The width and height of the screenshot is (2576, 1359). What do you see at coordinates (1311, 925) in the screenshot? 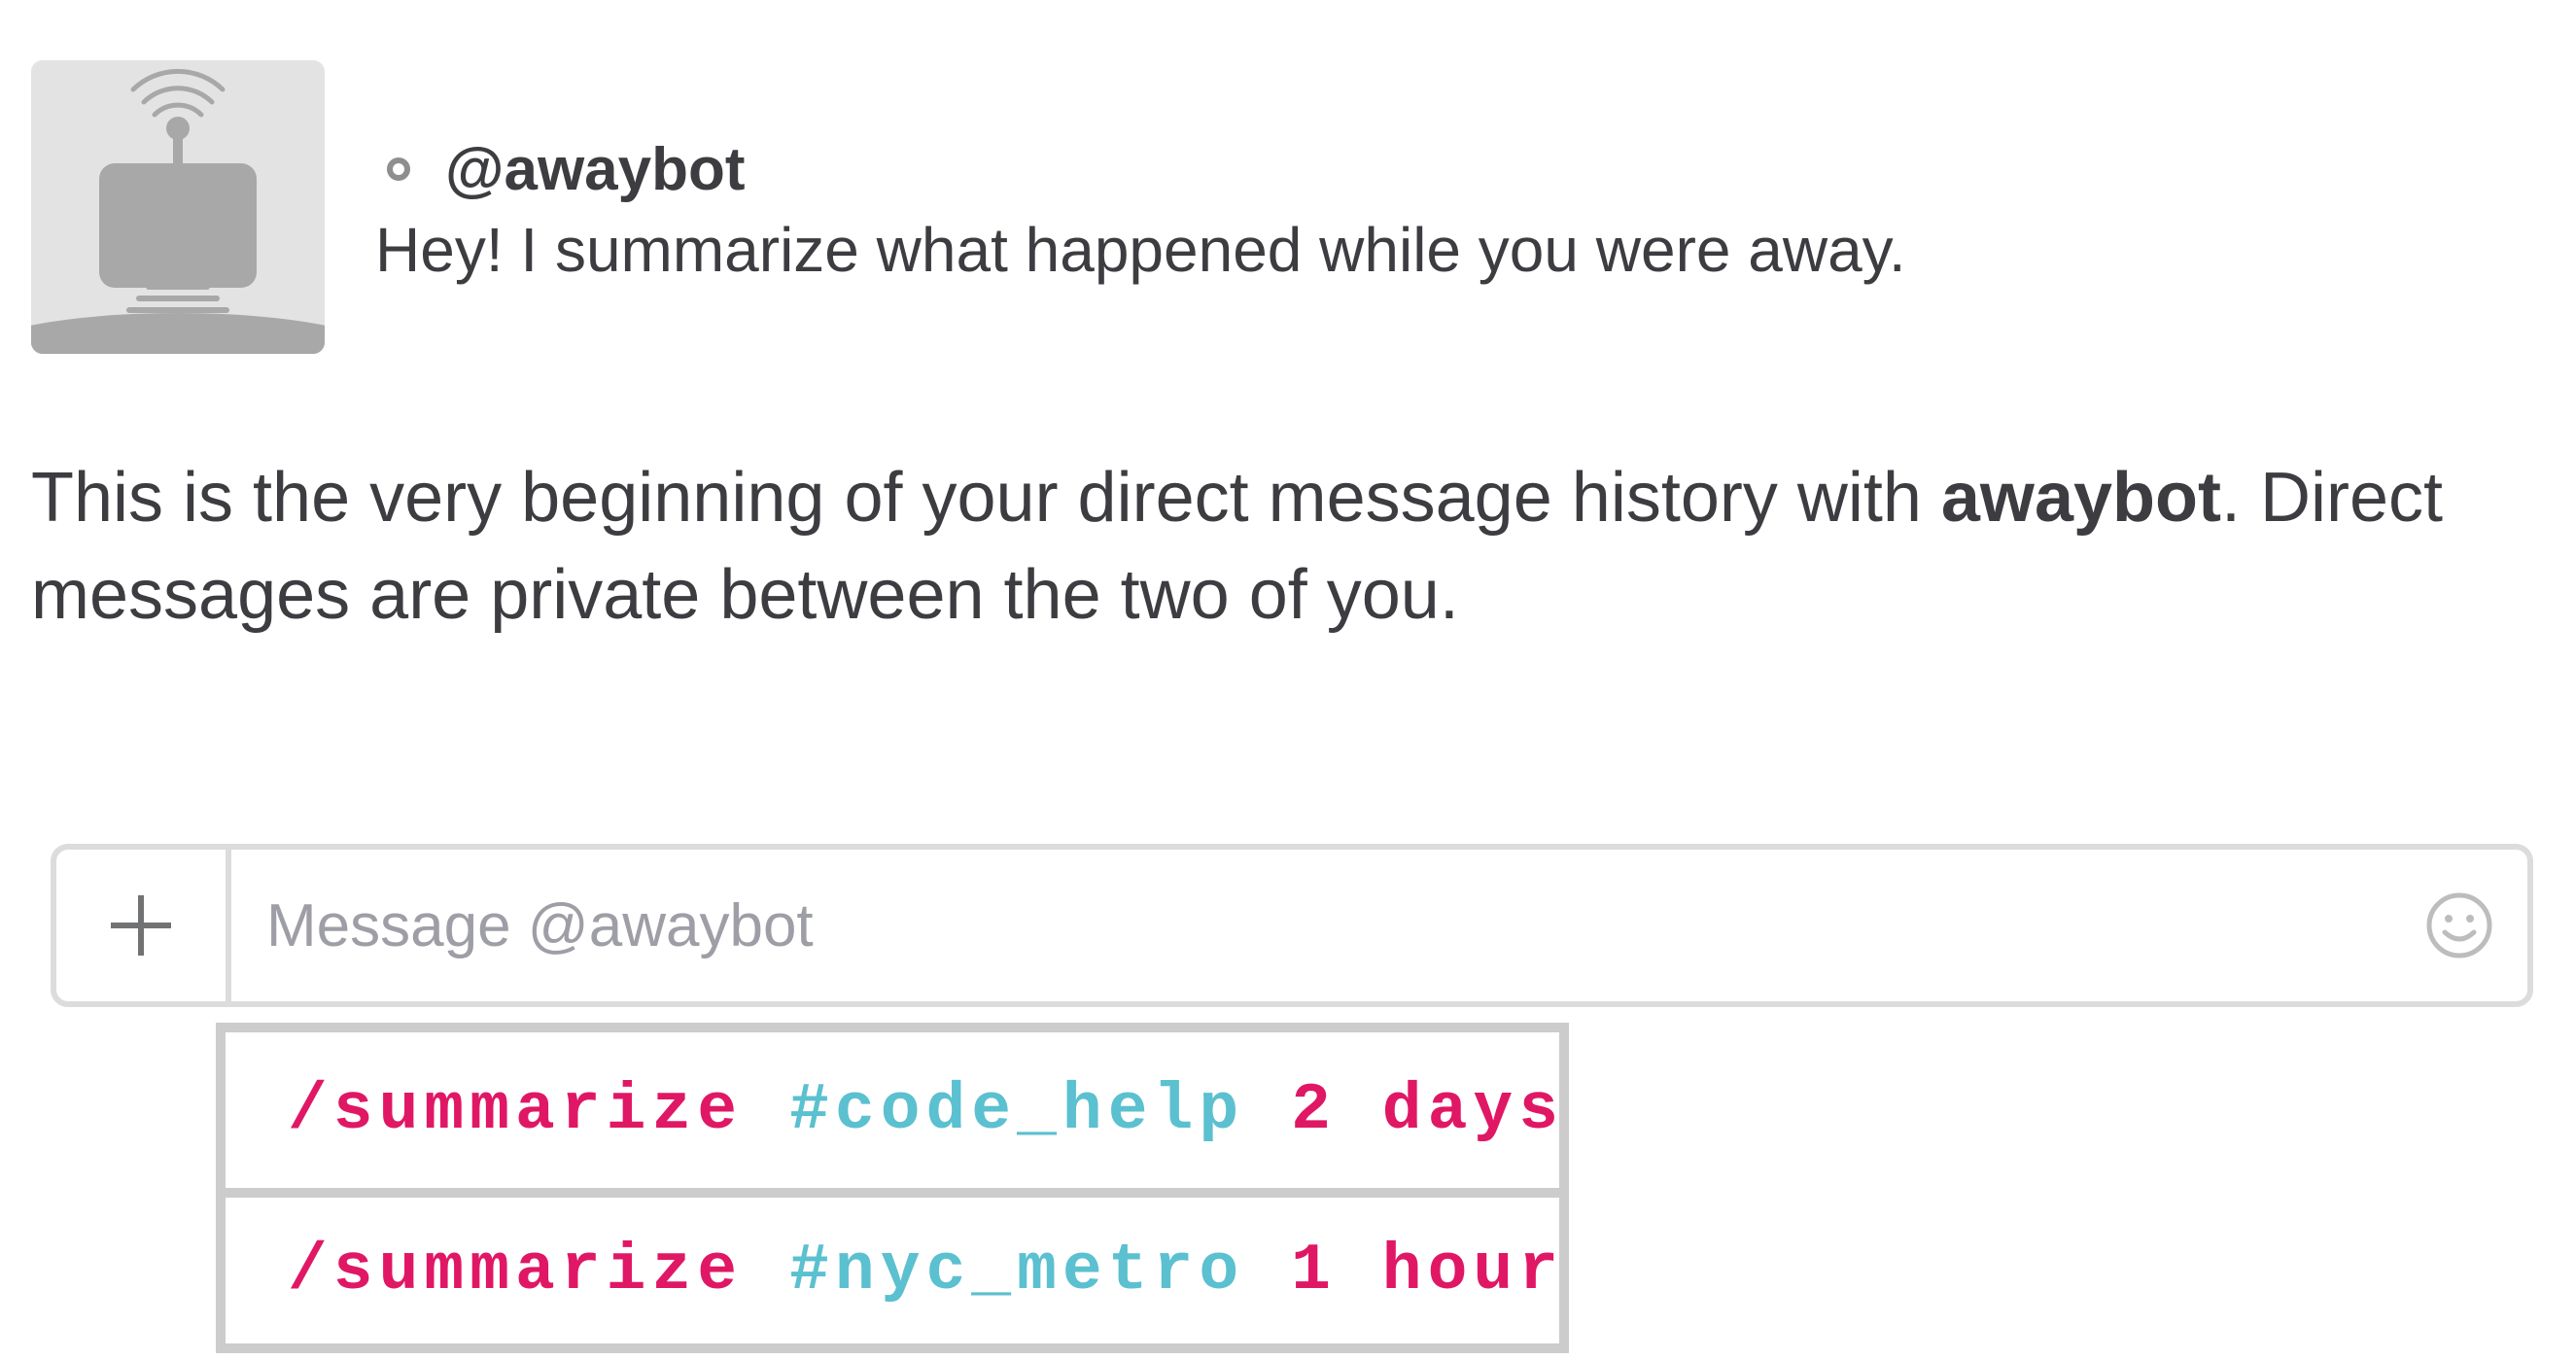
I see `message-input` at bounding box center [1311, 925].